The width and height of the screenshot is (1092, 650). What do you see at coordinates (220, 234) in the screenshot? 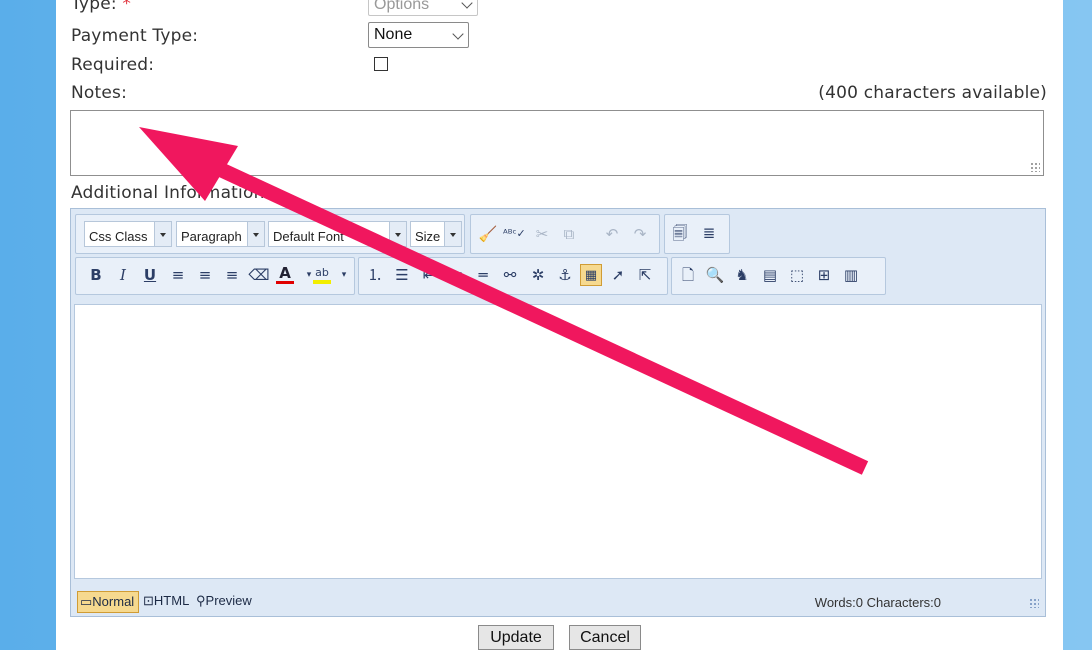
I see `paragraph-dropdown: Paragraph` at bounding box center [220, 234].